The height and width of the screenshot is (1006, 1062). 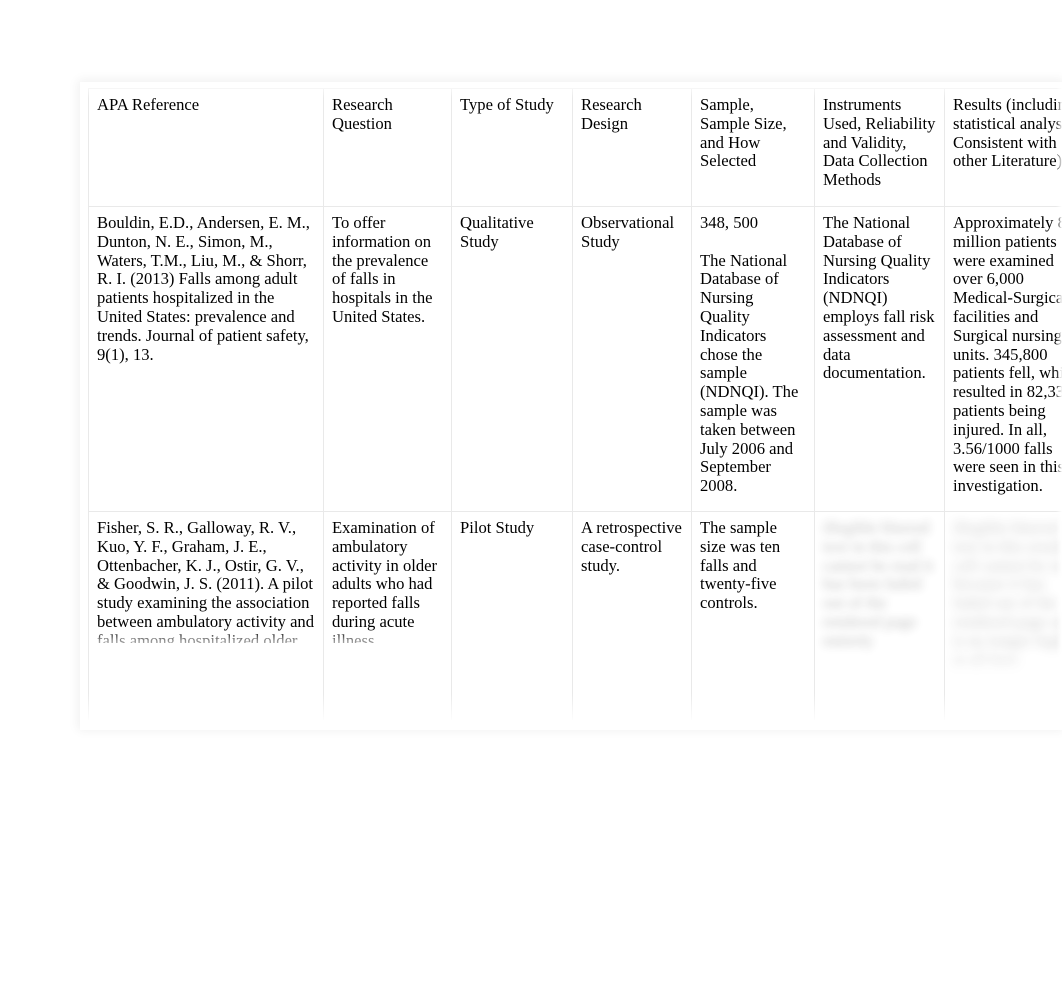 What do you see at coordinates (512, 359) in the screenshot?
I see `cell-type-of-study: Qualitative Study` at bounding box center [512, 359].